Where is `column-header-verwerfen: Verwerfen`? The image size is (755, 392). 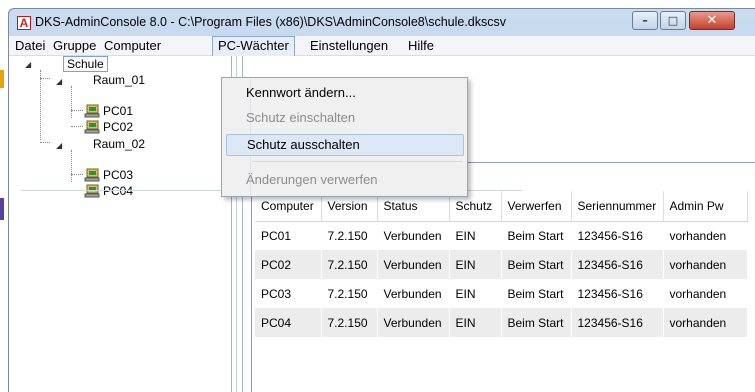
column-header-verwerfen: Verwerfen is located at coordinates (536, 206).